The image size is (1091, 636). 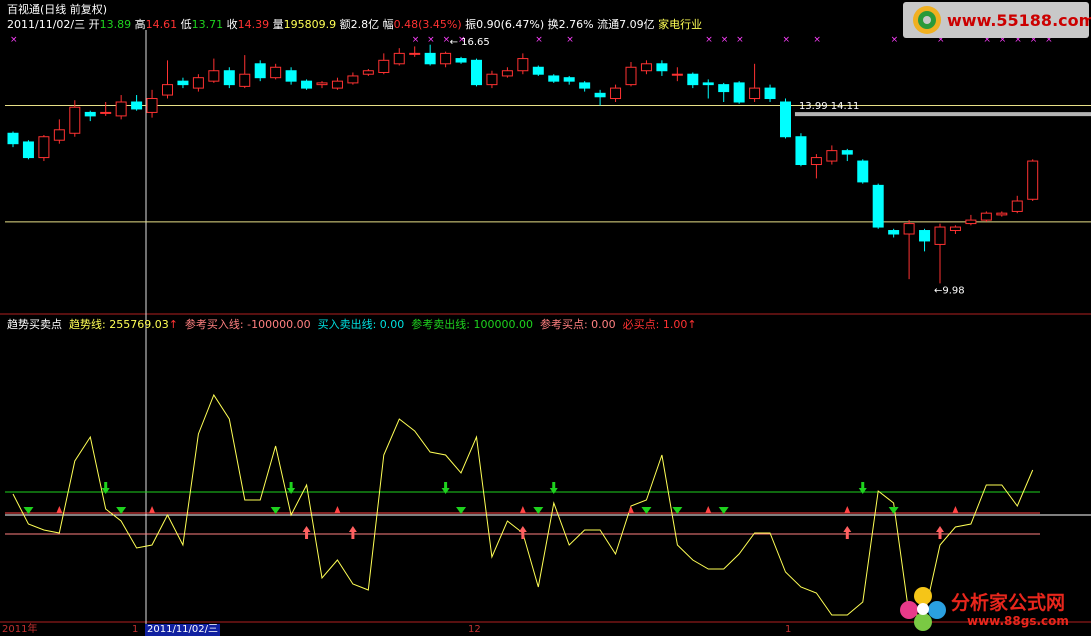 I want to click on amount-label: 额, so click(x=345, y=24).